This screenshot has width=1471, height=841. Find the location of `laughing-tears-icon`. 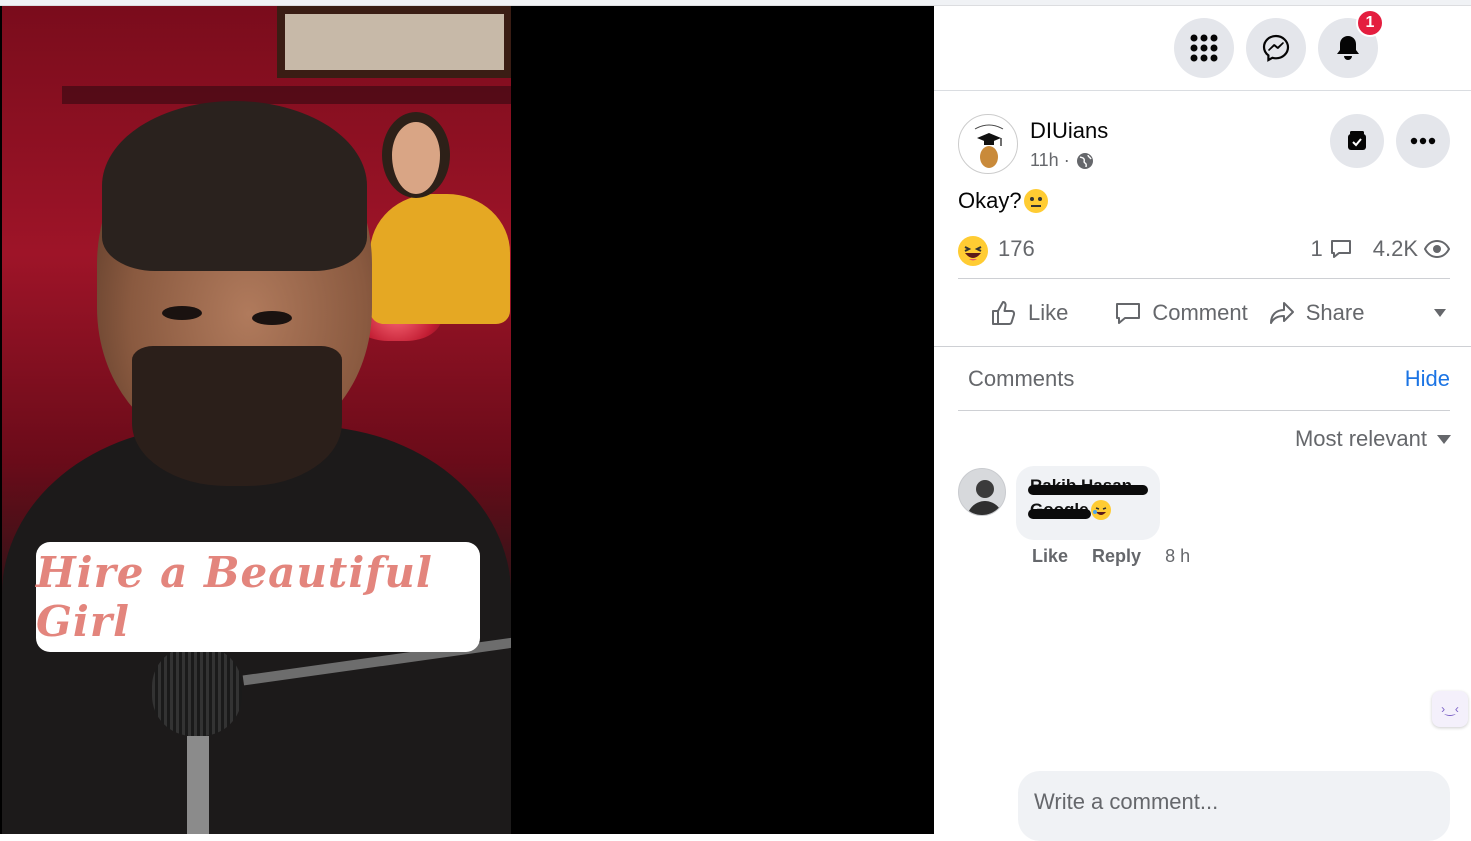

laughing-tears-icon is located at coordinates (1100, 510).